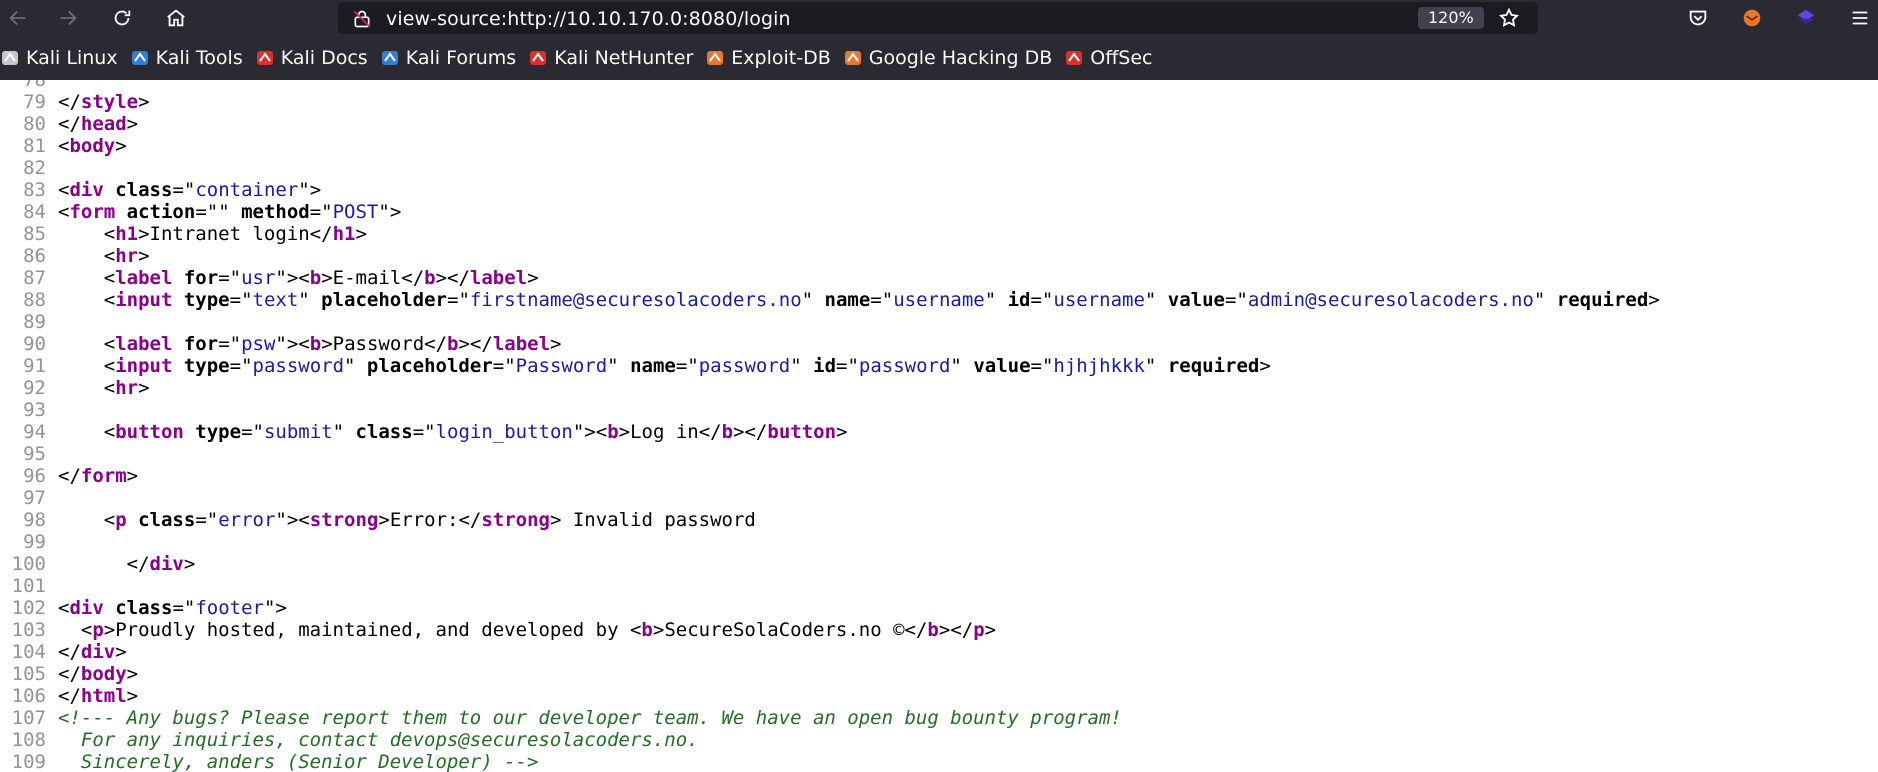 This screenshot has width=1878, height=772. Describe the element at coordinates (830, 542) in the screenshot. I see `source-line: 99` at that location.